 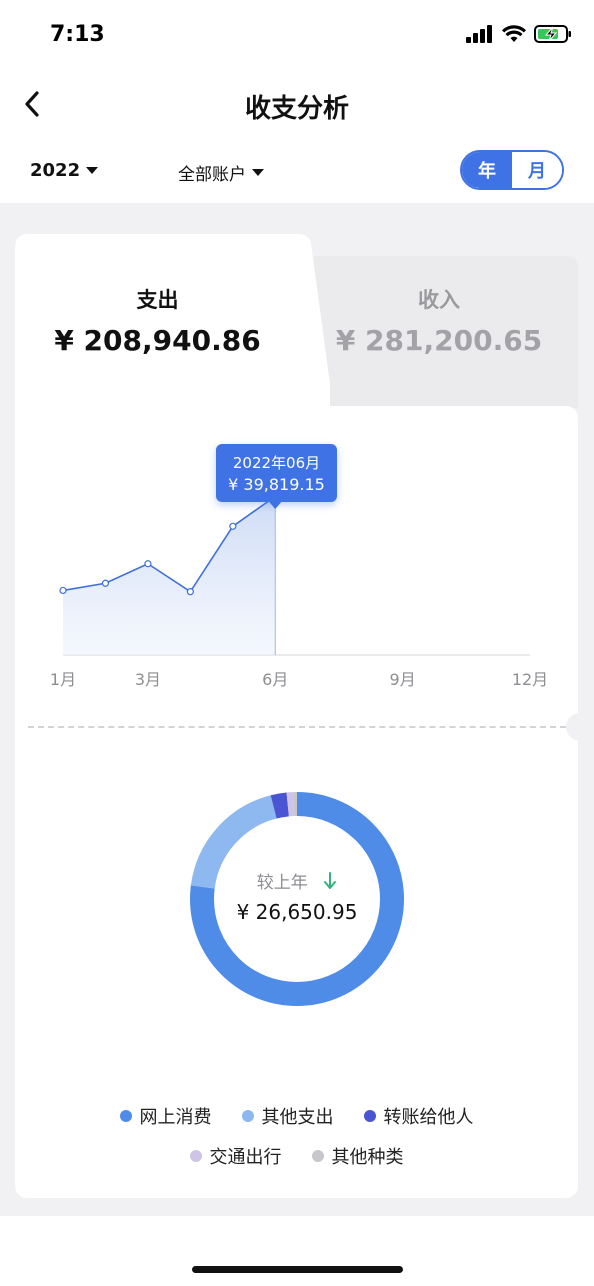 I want to click on legend-item-online-shopping: 网上消费, so click(x=165, y=1116).